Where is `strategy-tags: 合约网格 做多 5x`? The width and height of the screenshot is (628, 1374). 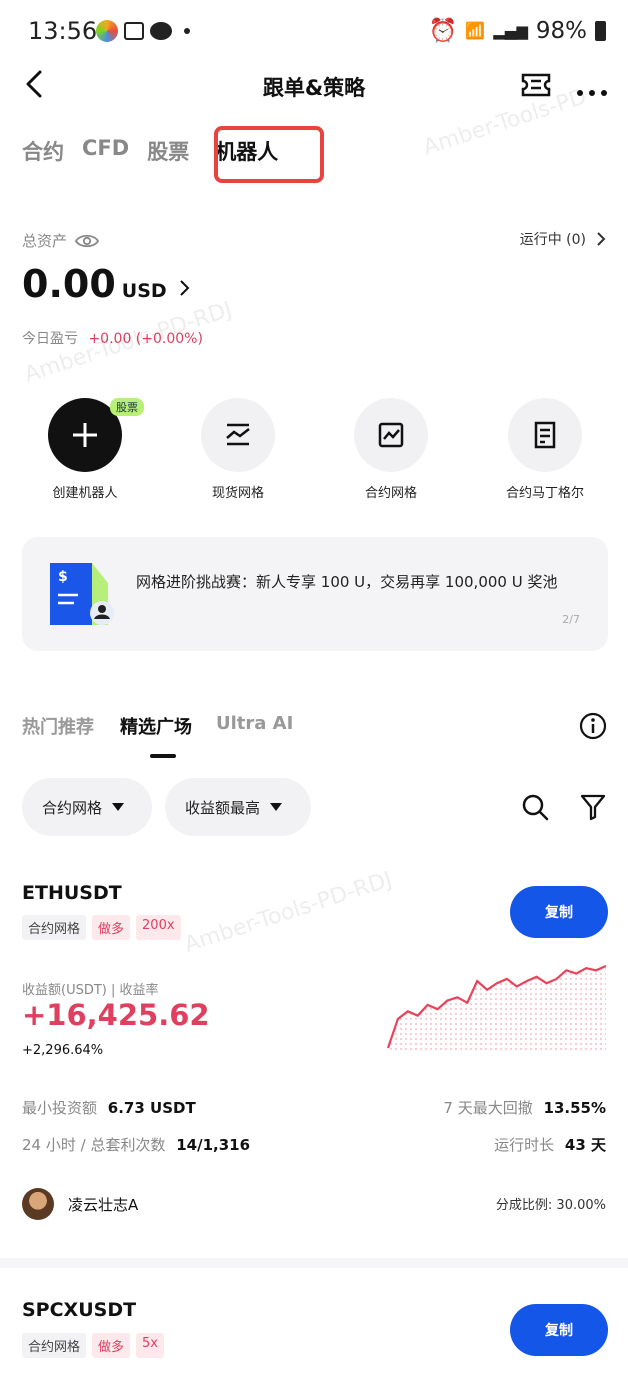 strategy-tags: 合约网格 做多 5x is located at coordinates (93, 1345).